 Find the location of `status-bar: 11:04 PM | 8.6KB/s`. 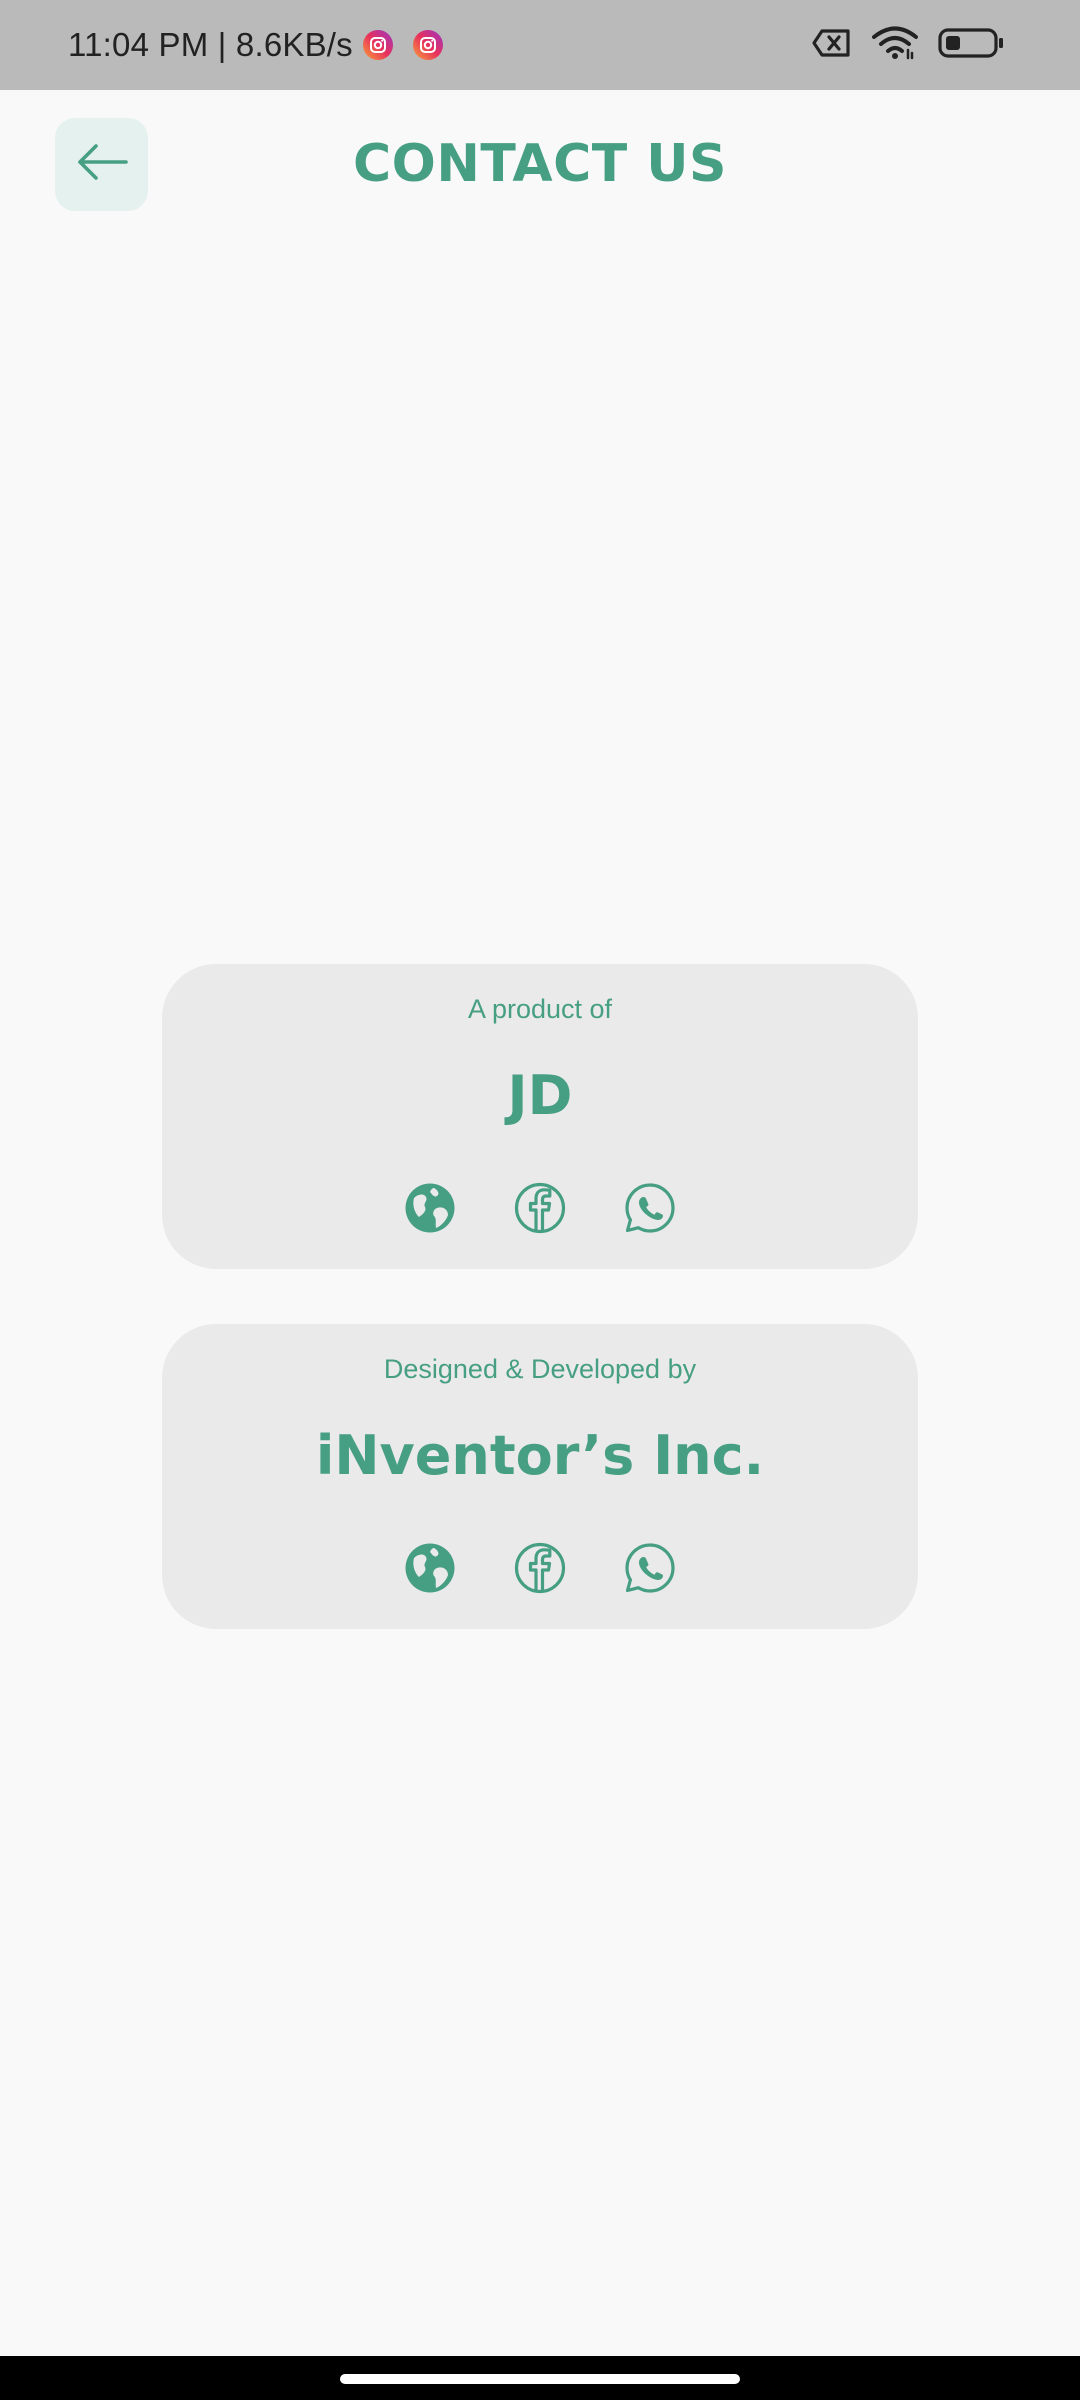

status-bar: 11:04 PM | 8.6KB/s is located at coordinates (540, 45).